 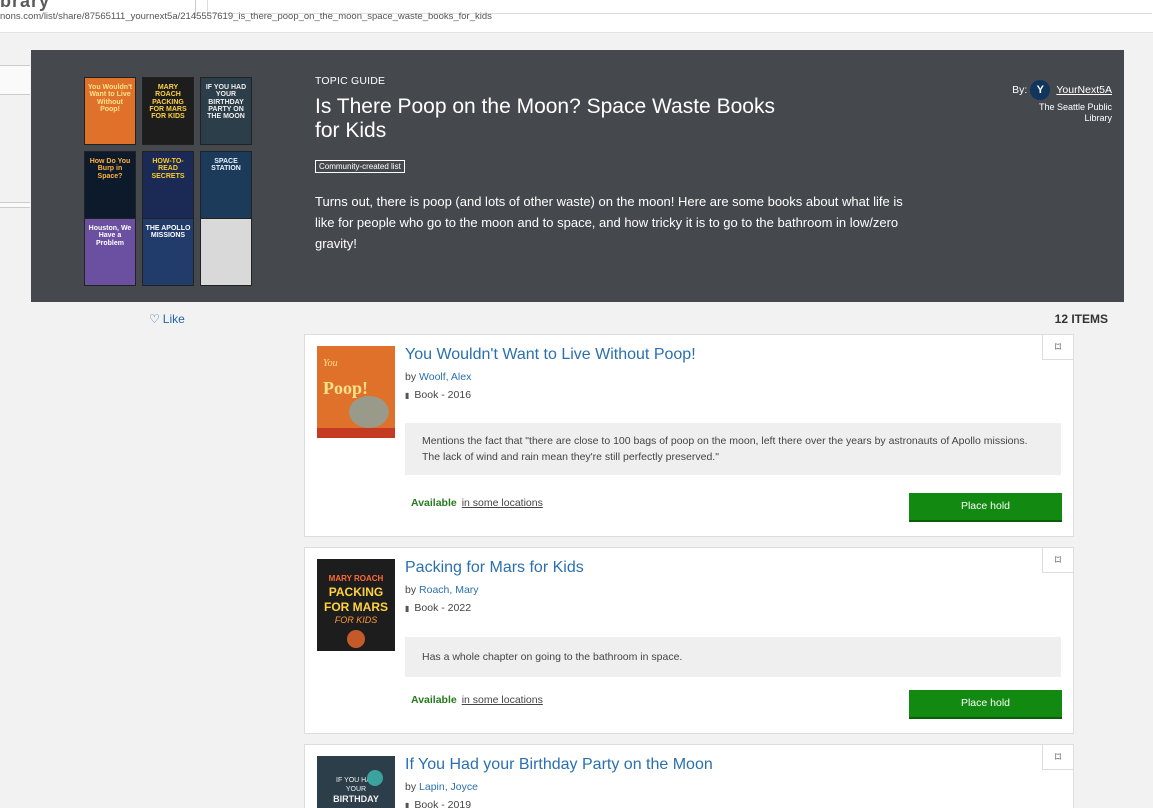 I want to click on item-count: 12 ITEMS, so click(x=1081, y=319).